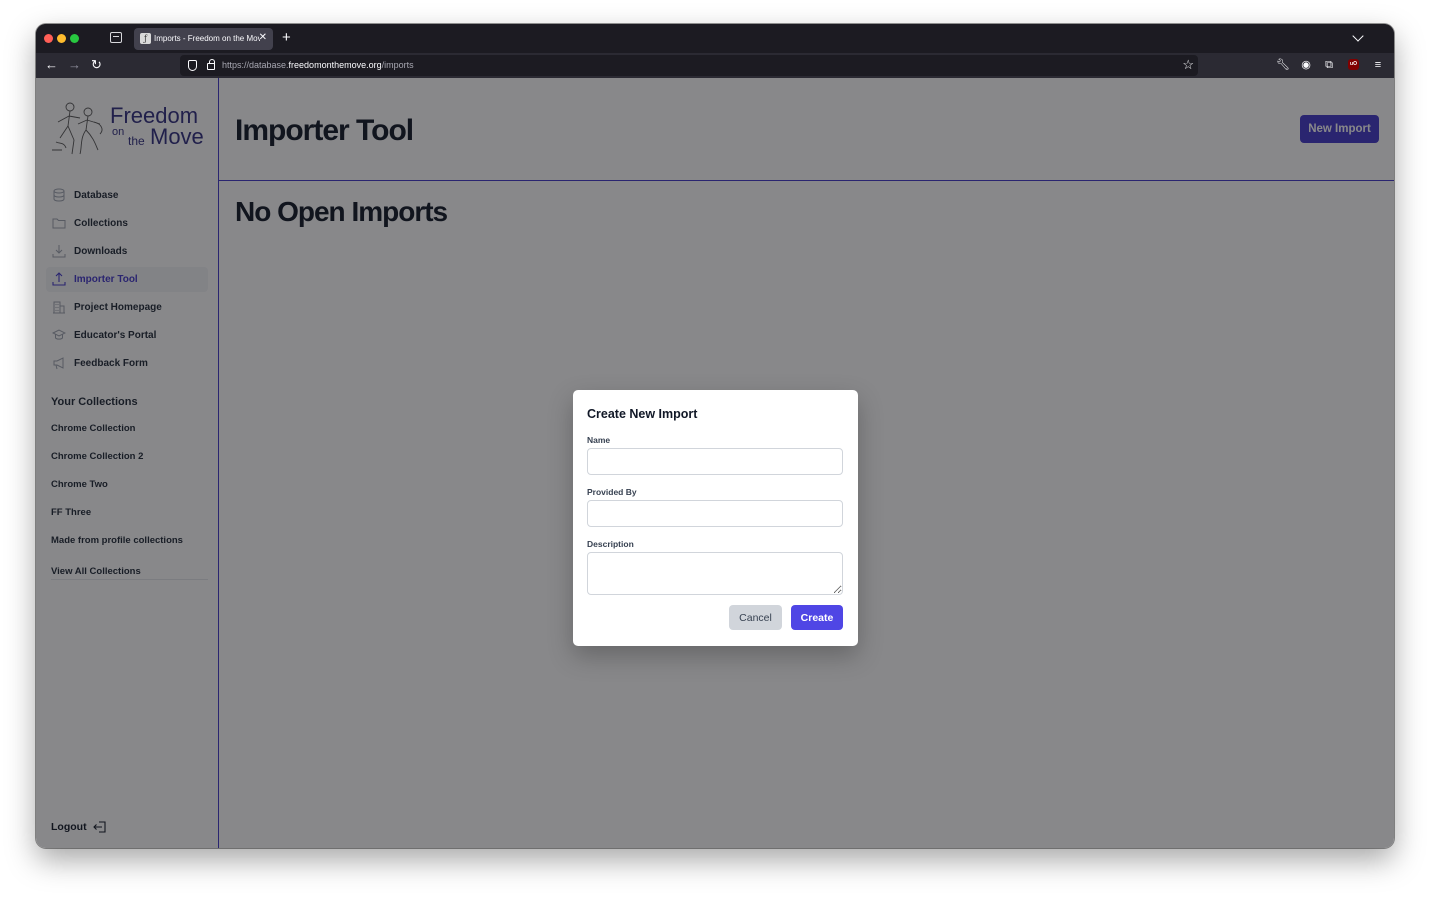  Describe the element at coordinates (51, 65) in the screenshot. I see `back-button: ←` at that location.